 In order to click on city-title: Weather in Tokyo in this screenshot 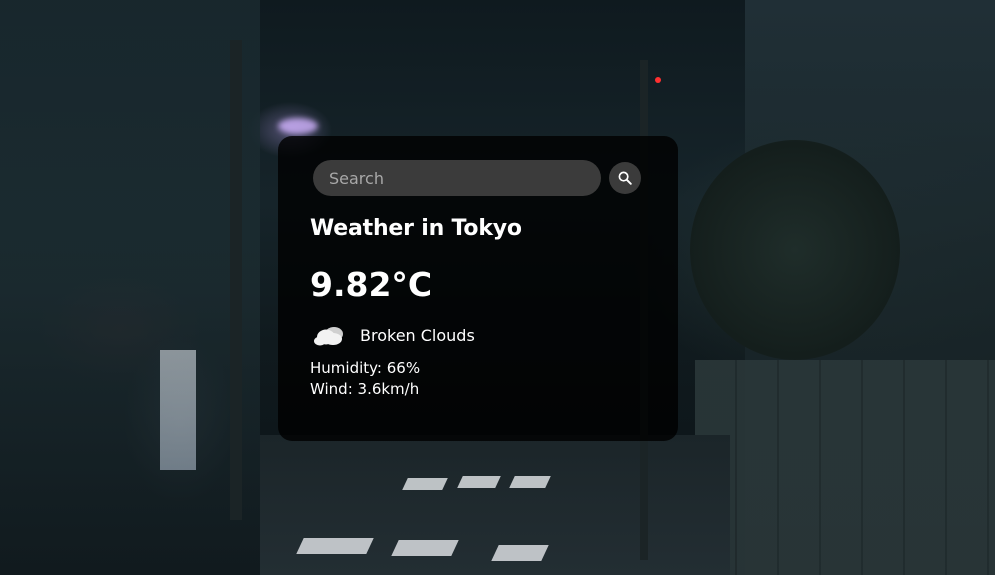, I will do `click(416, 228)`.